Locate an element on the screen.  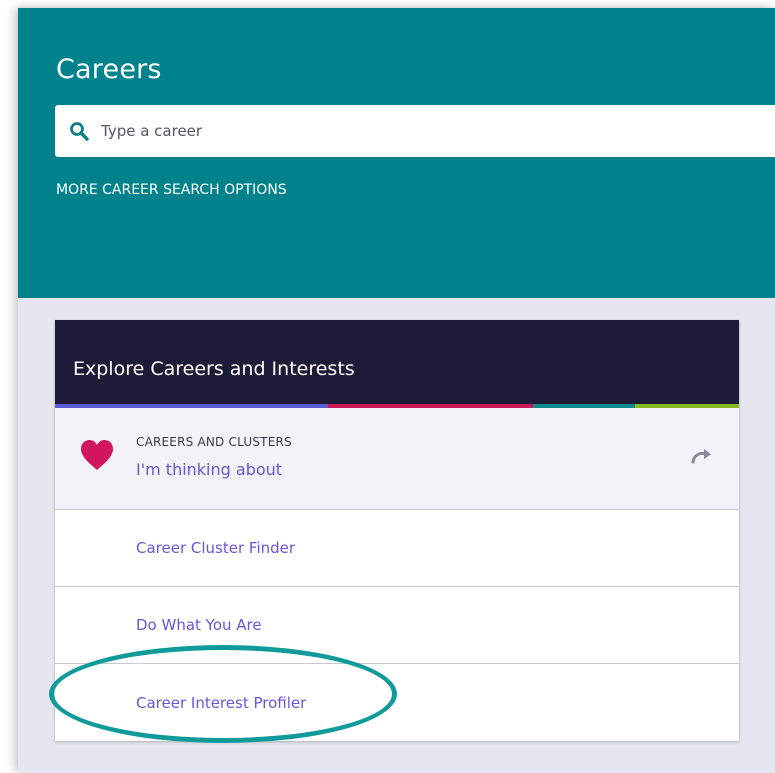
career-interest-profiler-link: Career Interest Profiler is located at coordinates (221, 703).